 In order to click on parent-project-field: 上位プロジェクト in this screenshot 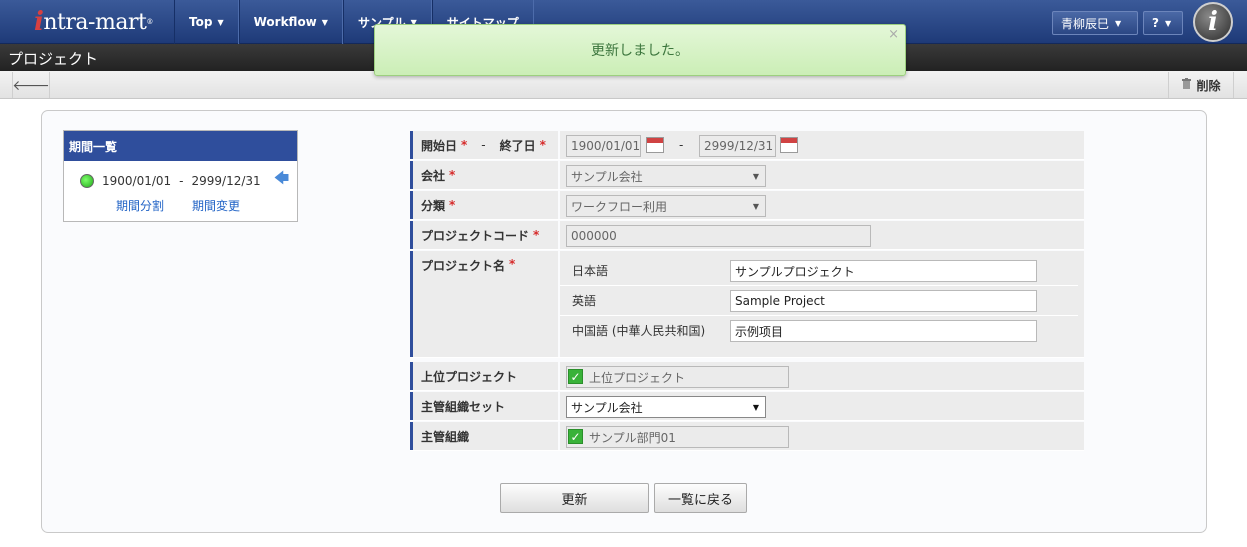, I will do `click(677, 377)`.